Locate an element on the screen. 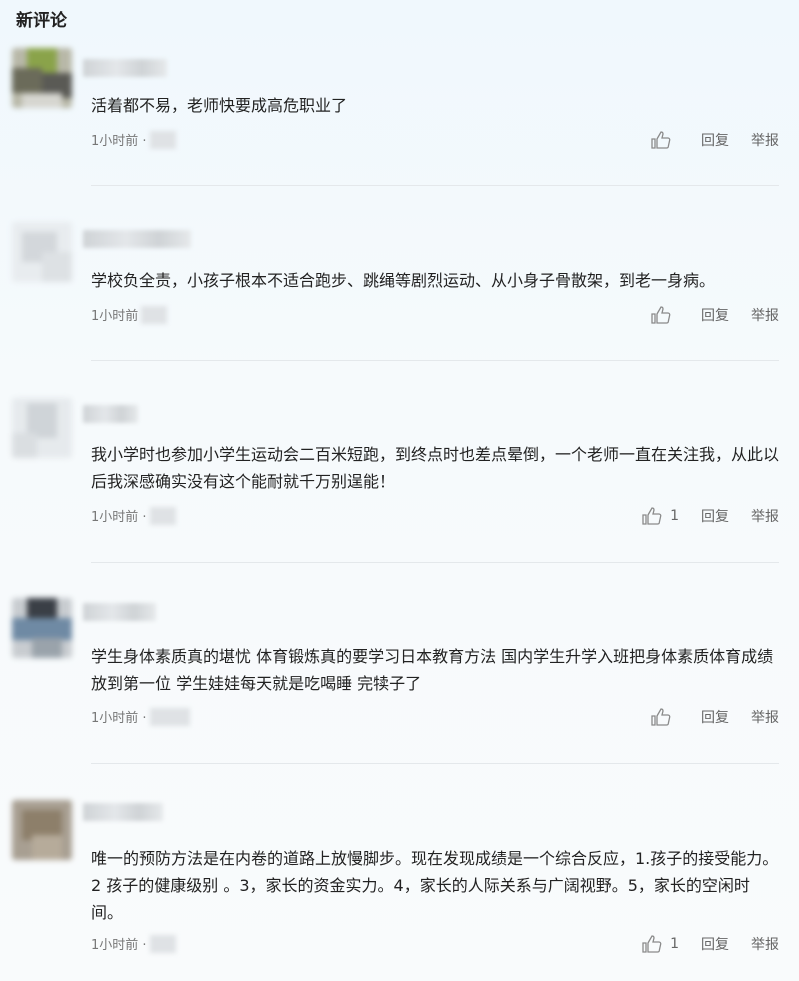 This screenshot has height=981, width=799. comment-text: 学校负全责，小孩子根本不适合跑步、跳绳等剧烈运动、从小身子骨散架，到老一身病。 is located at coordinates (403, 280).